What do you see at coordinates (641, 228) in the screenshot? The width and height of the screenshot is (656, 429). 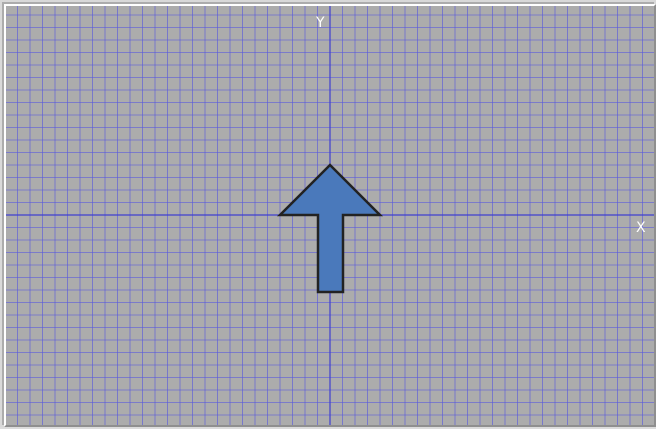 I see `x-axis-label: X` at bounding box center [641, 228].